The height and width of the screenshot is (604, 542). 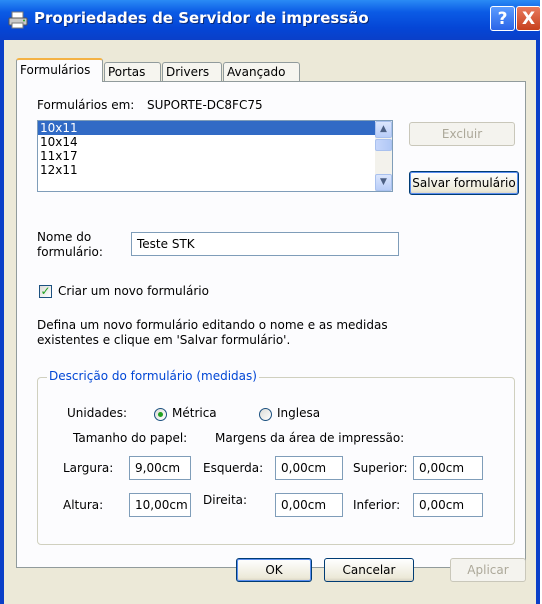 What do you see at coordinates (130, 438) in the screenshot?
I see `paper-size-label: Tamanho do papel:` at bounding box center [130, 438].